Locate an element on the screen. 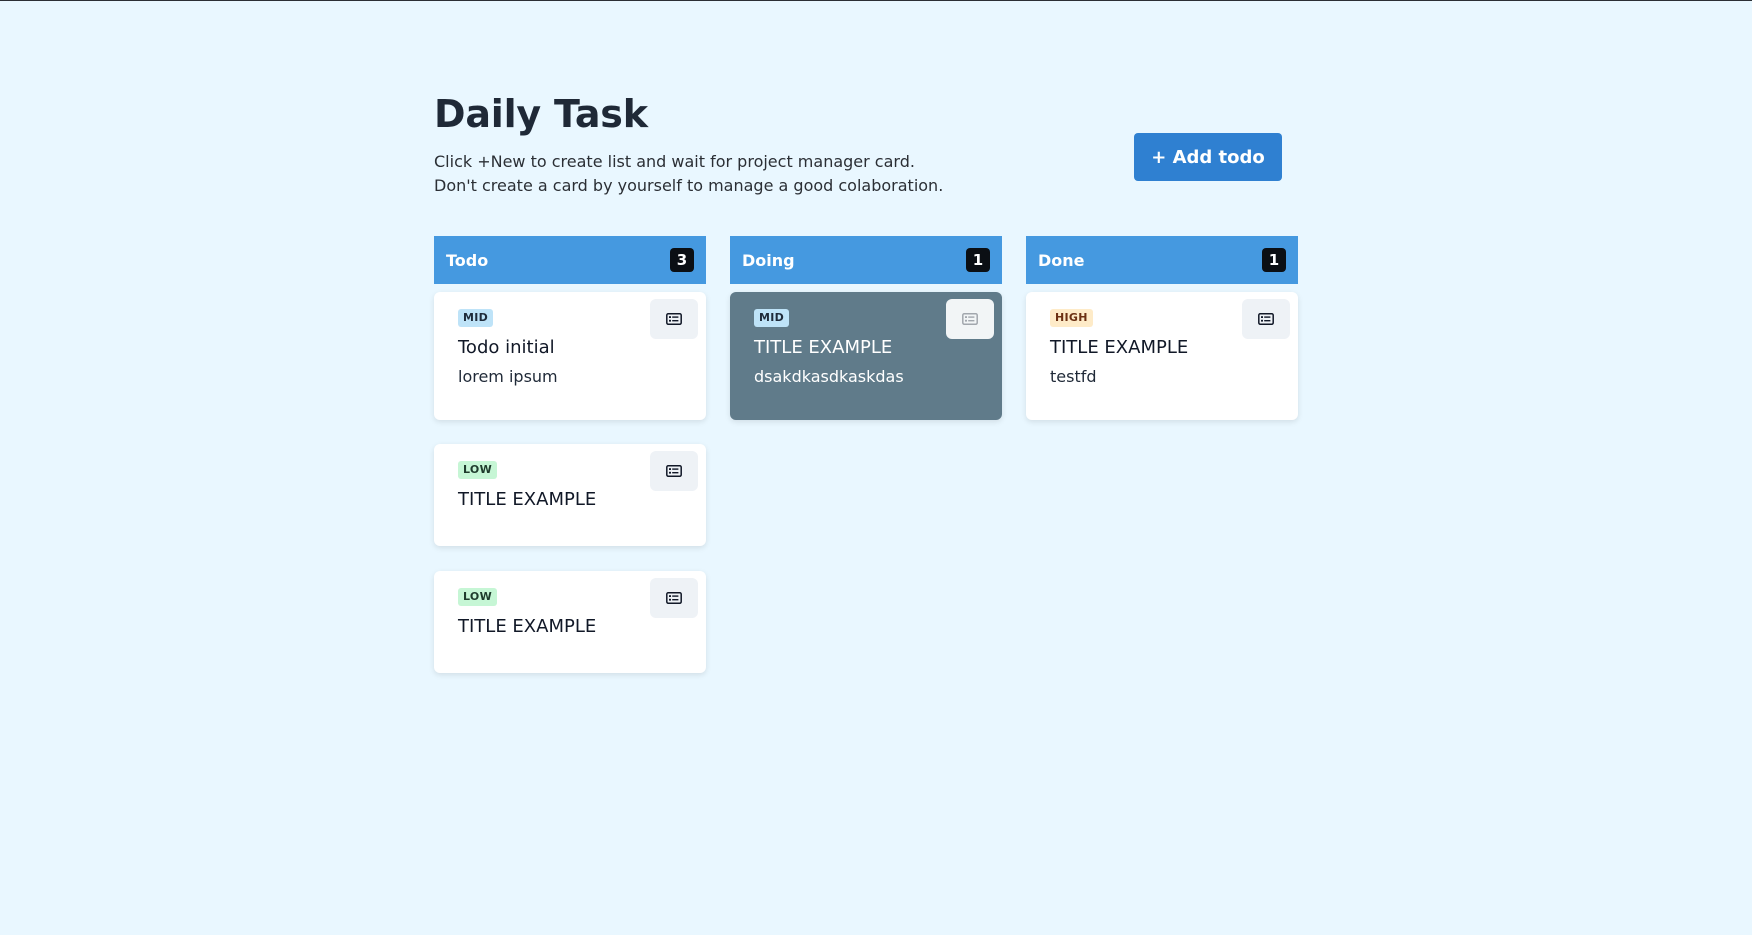  priority-badge: HIGH is located at coordinates (1071, 318).